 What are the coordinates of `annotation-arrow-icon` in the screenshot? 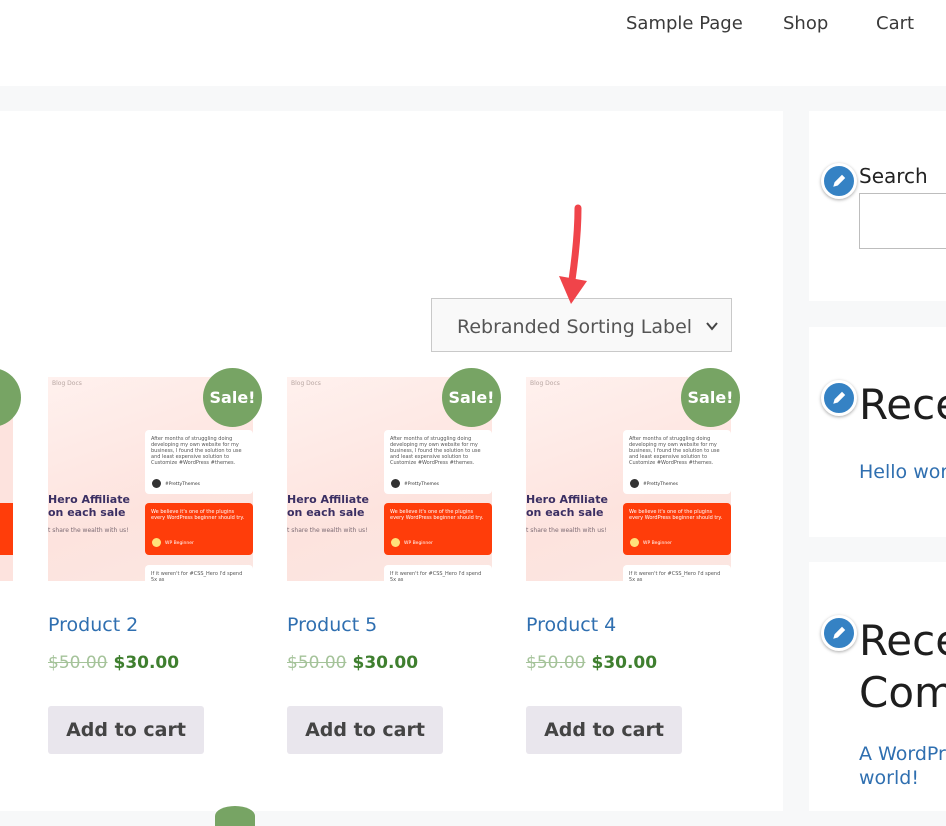 It's located at (573, 254).